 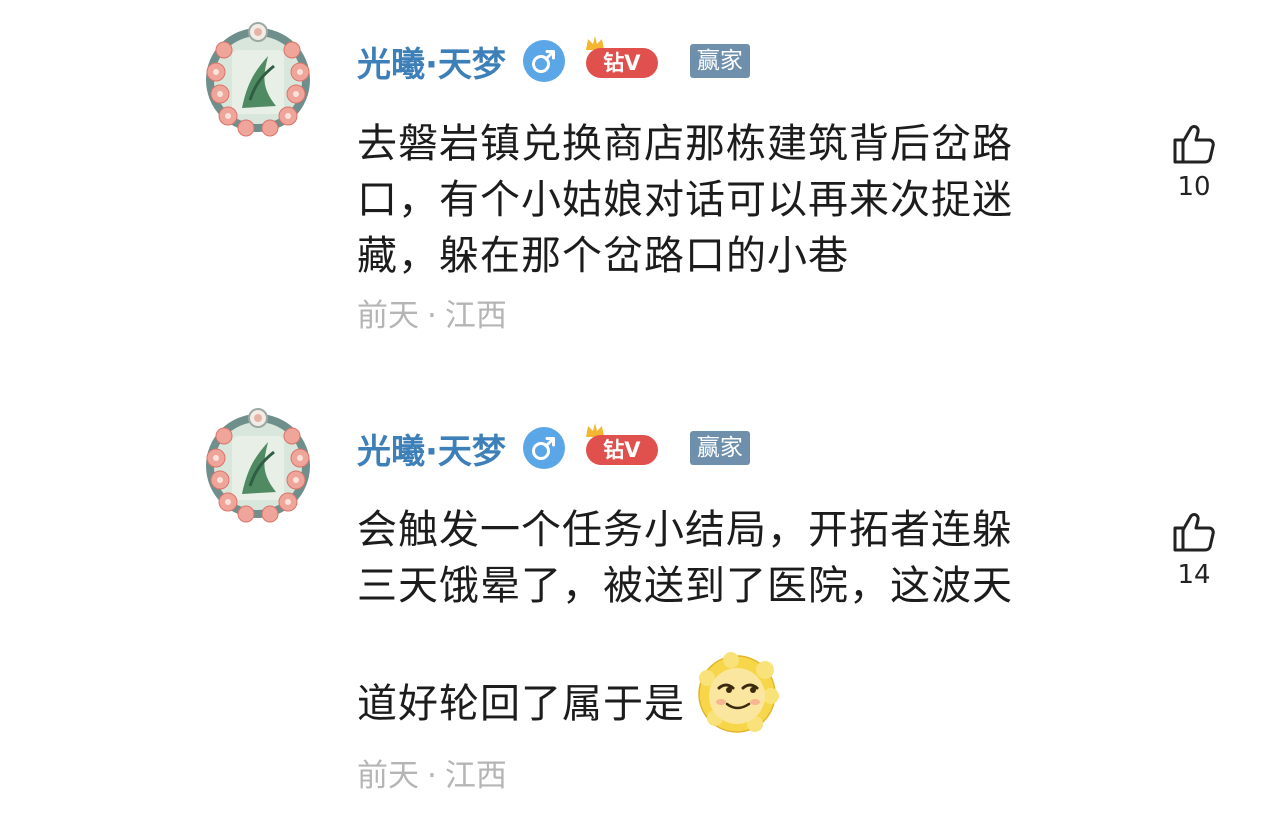 I want to click on like-button: 14, so click(x=1194, y=549).